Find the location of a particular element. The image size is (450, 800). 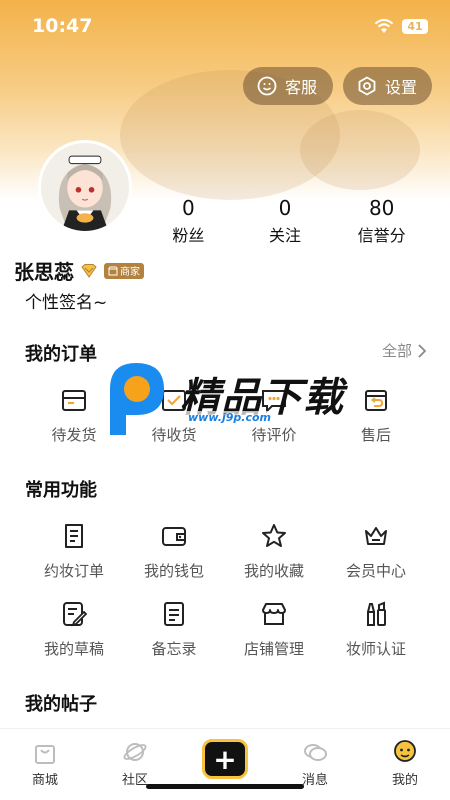

stat-following: 0 关注 is located at coordinates (285, 221).